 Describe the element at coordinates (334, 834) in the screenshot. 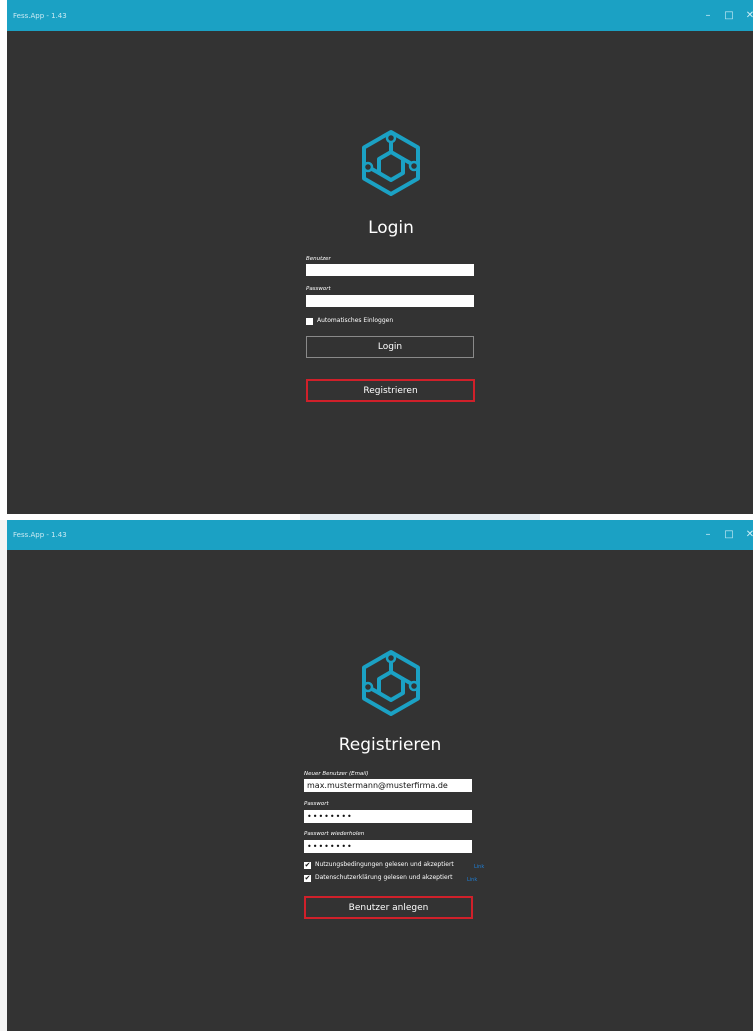

I see `password-repeat-label: Passwort wiederholen` at that location.